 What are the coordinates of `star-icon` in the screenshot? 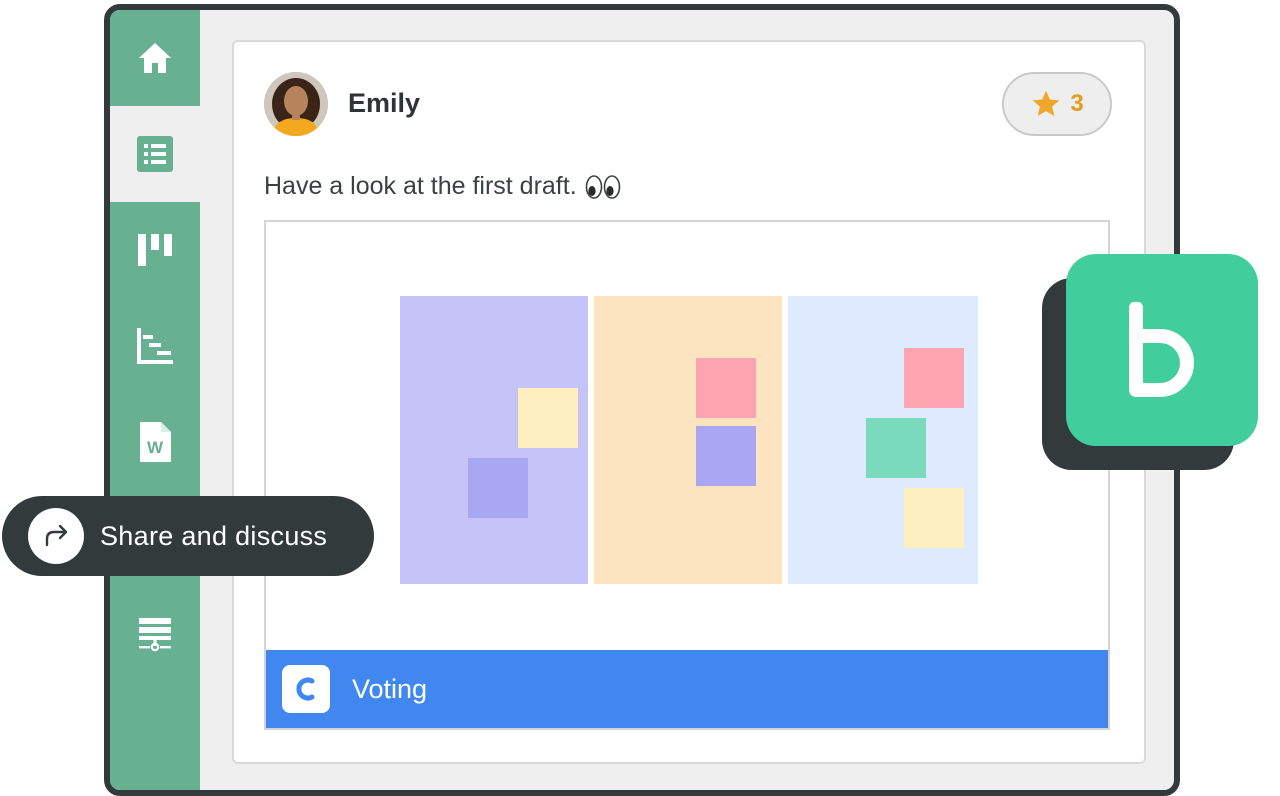 It's located at (1046, 103).